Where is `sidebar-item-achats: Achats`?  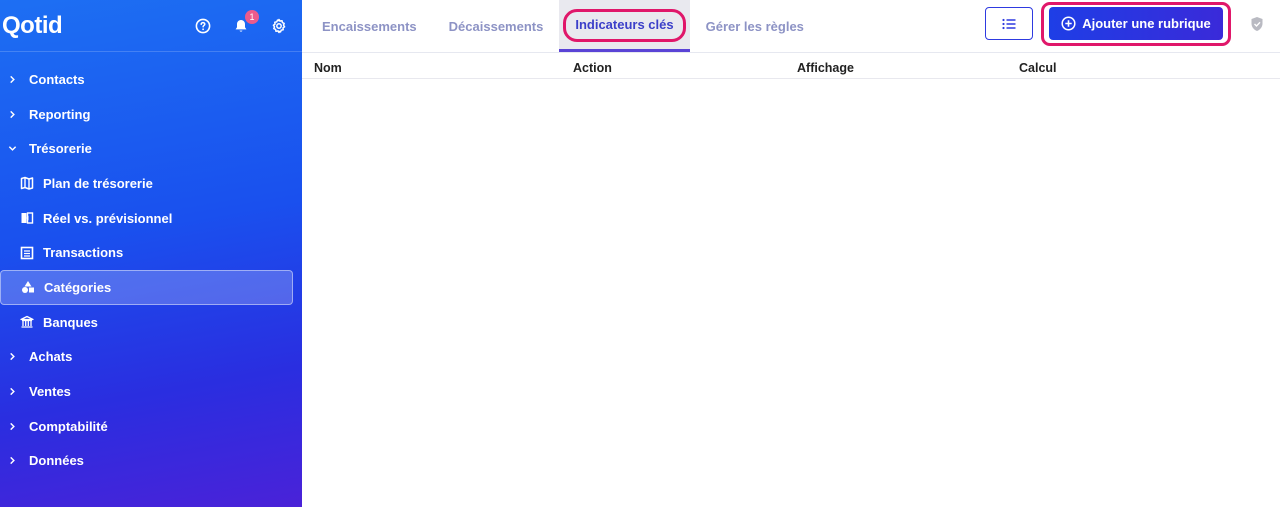 sidebar-item-achats: Achats is located at coordinates (151, 357).